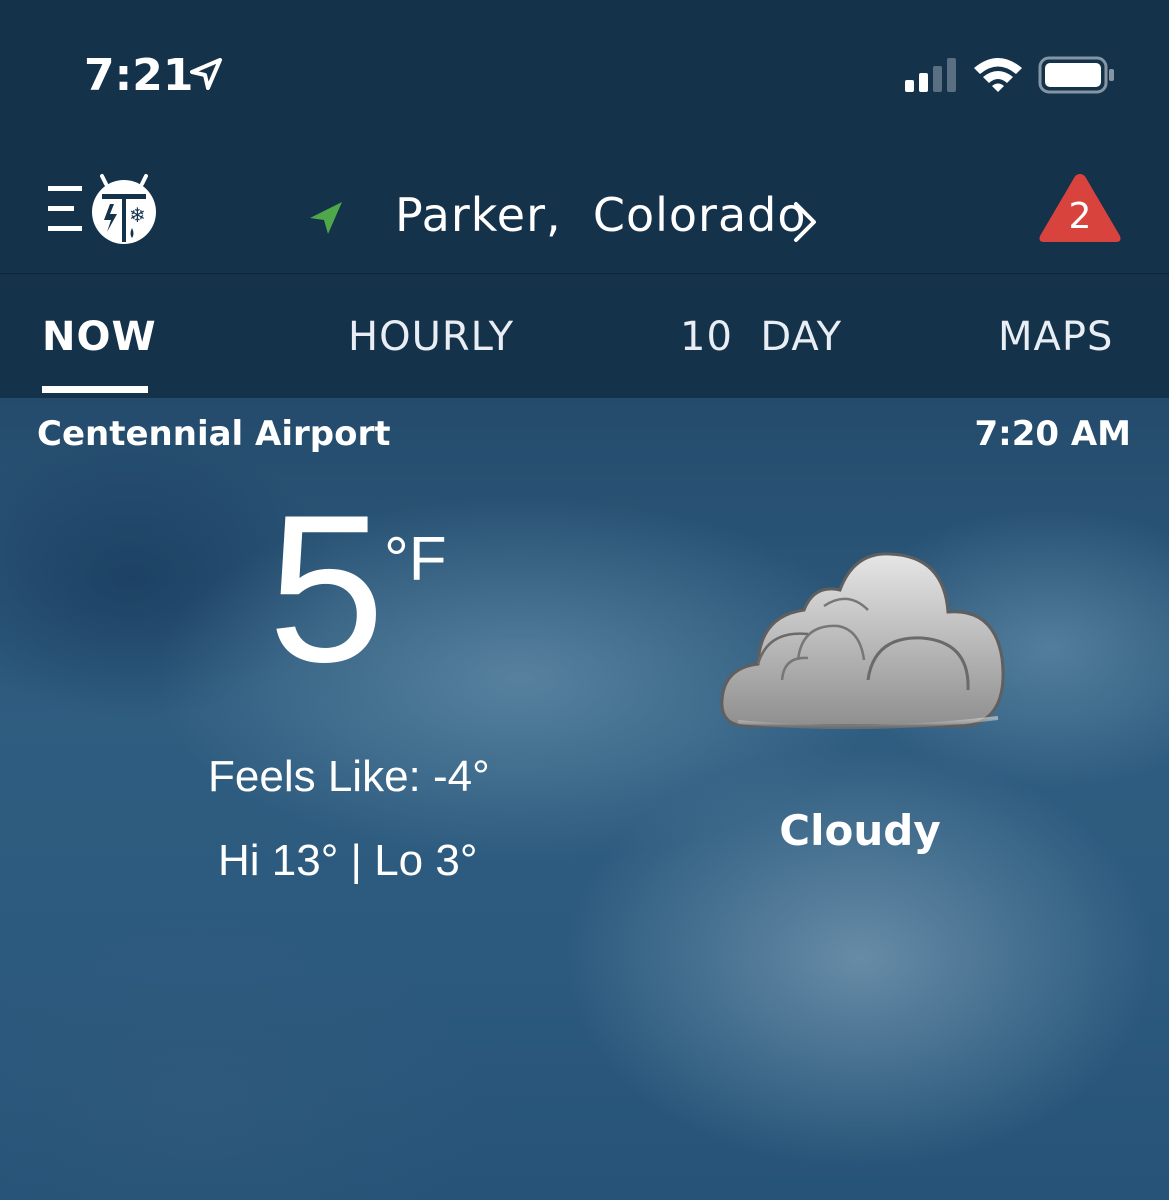  Describe the element at coordinates (860, 830) in the screenshot. I see `condition-text: Cloudy` at that location.